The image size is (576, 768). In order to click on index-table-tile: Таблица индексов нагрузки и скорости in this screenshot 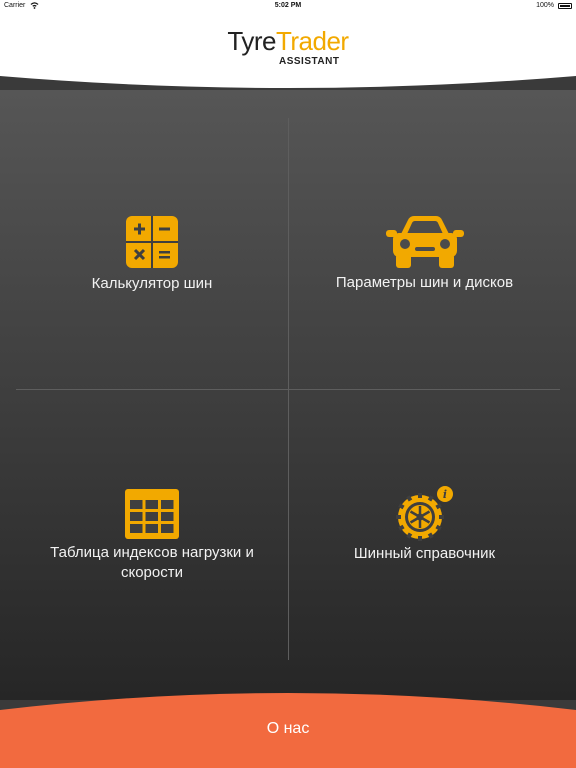, I will do `click(152, 535)`.